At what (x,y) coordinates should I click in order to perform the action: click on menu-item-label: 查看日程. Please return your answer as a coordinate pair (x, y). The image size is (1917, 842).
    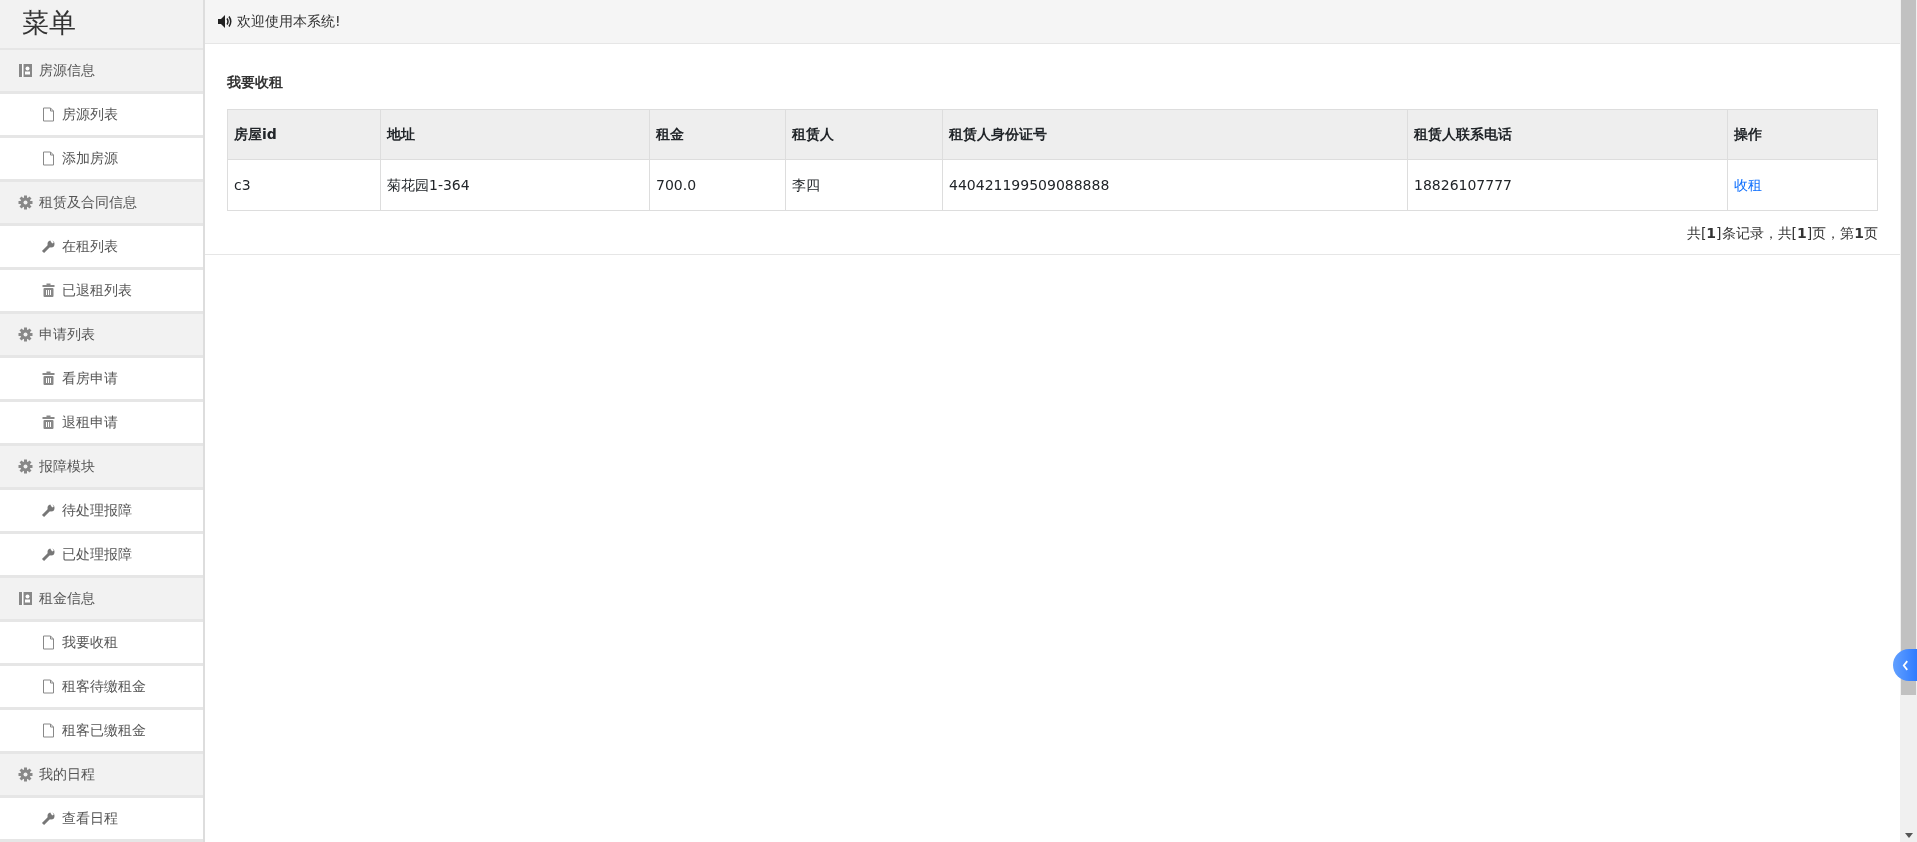
    Looking at the image, I should click on (90, 818).